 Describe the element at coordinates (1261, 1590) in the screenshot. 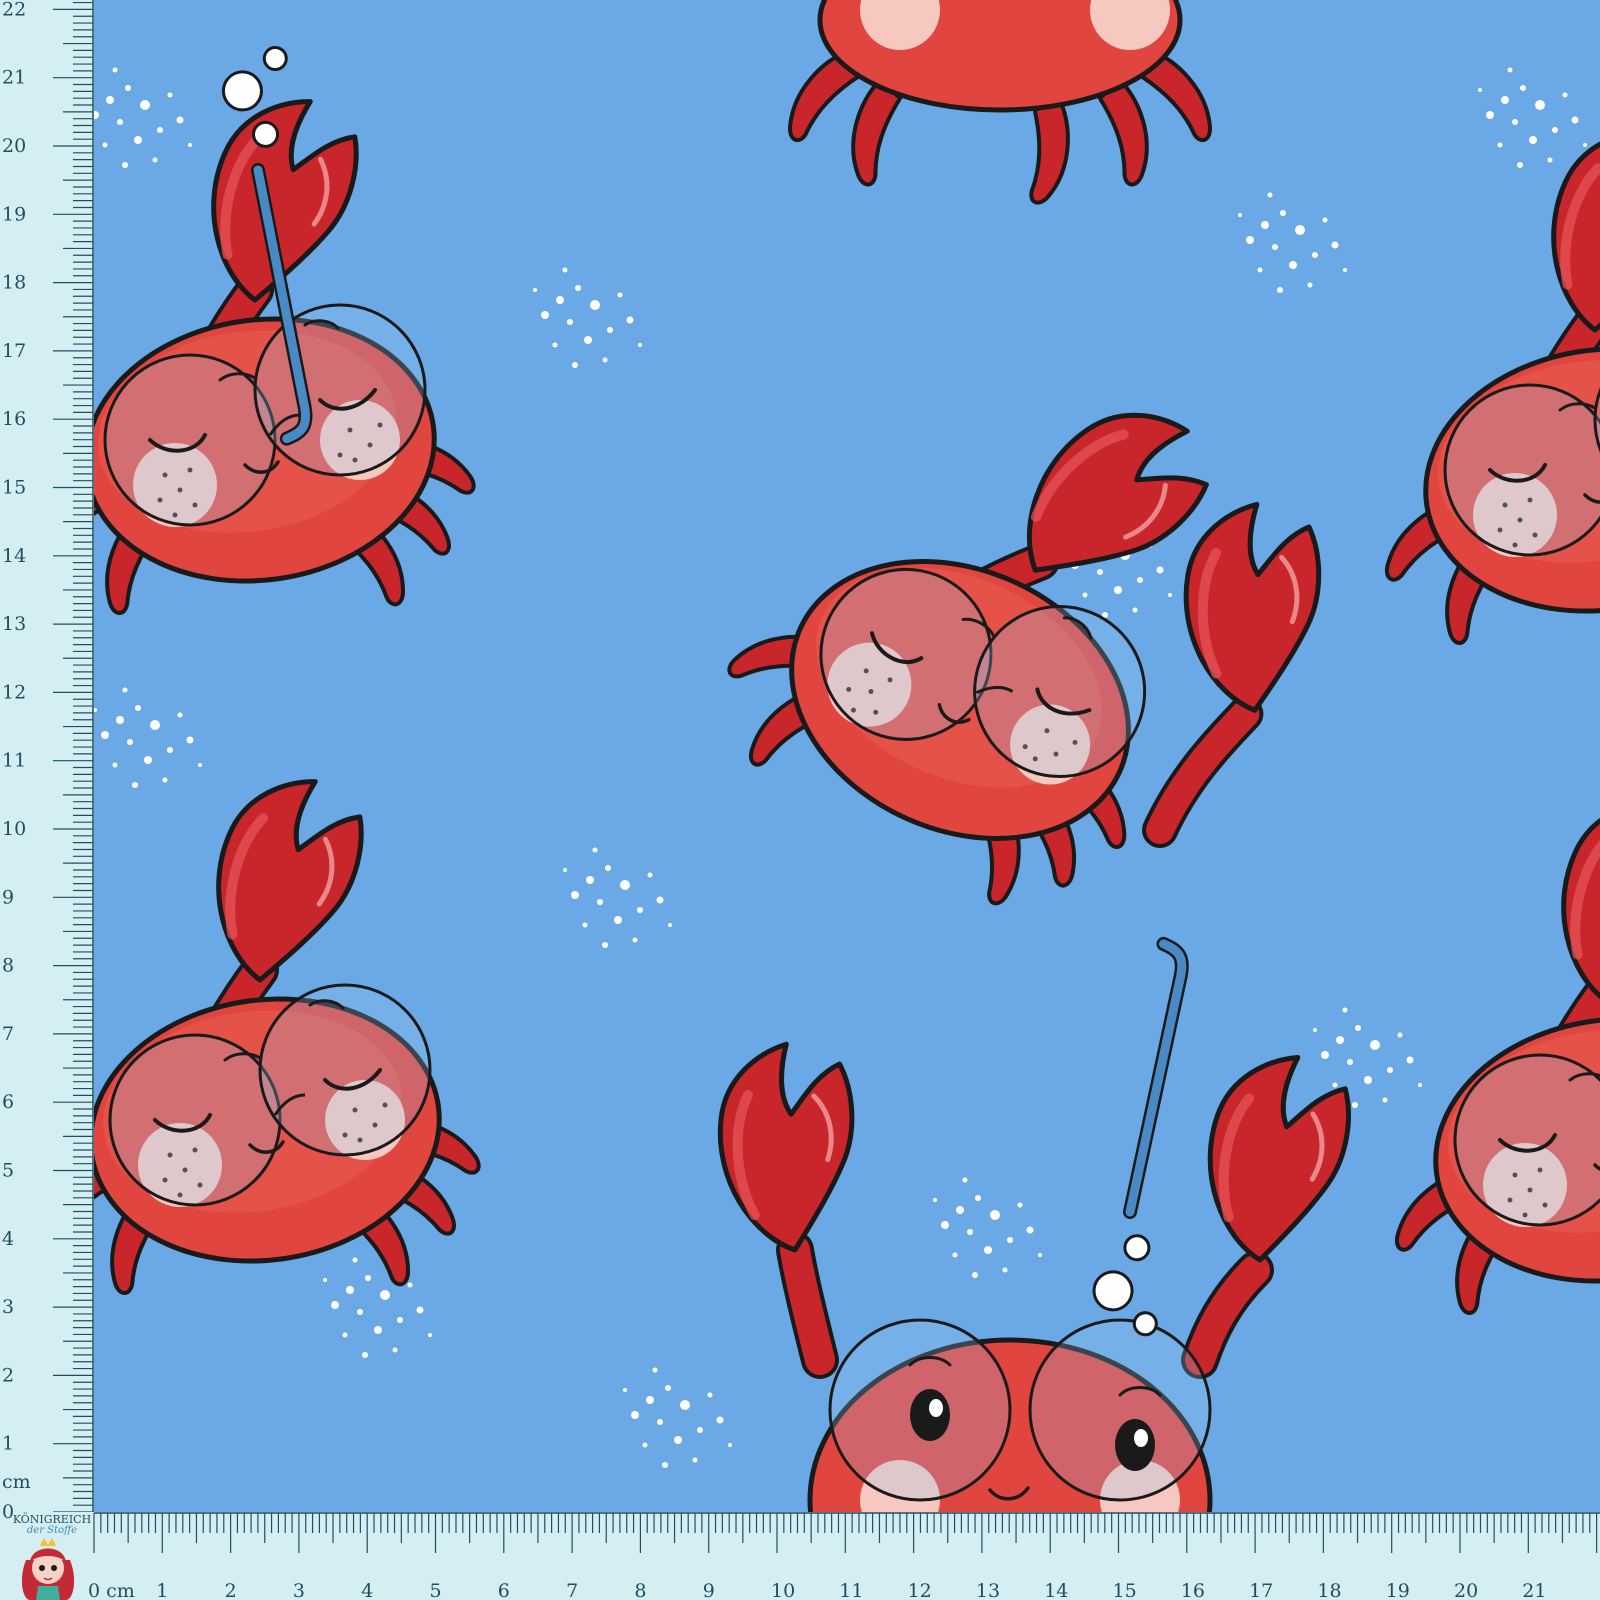

I see `horizontal-ruler-label: 17` at that location.